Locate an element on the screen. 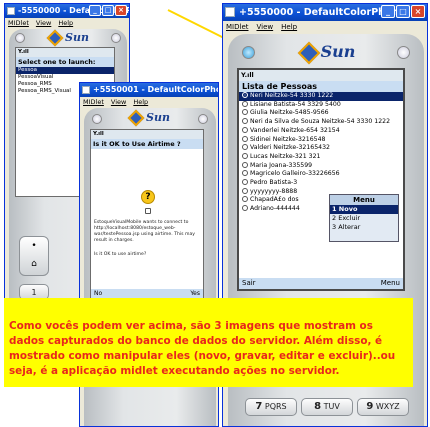 The image size is (430, 427). person-list-item: Sidinei Neitzke-3216548 is located at coordinates (321, 140).